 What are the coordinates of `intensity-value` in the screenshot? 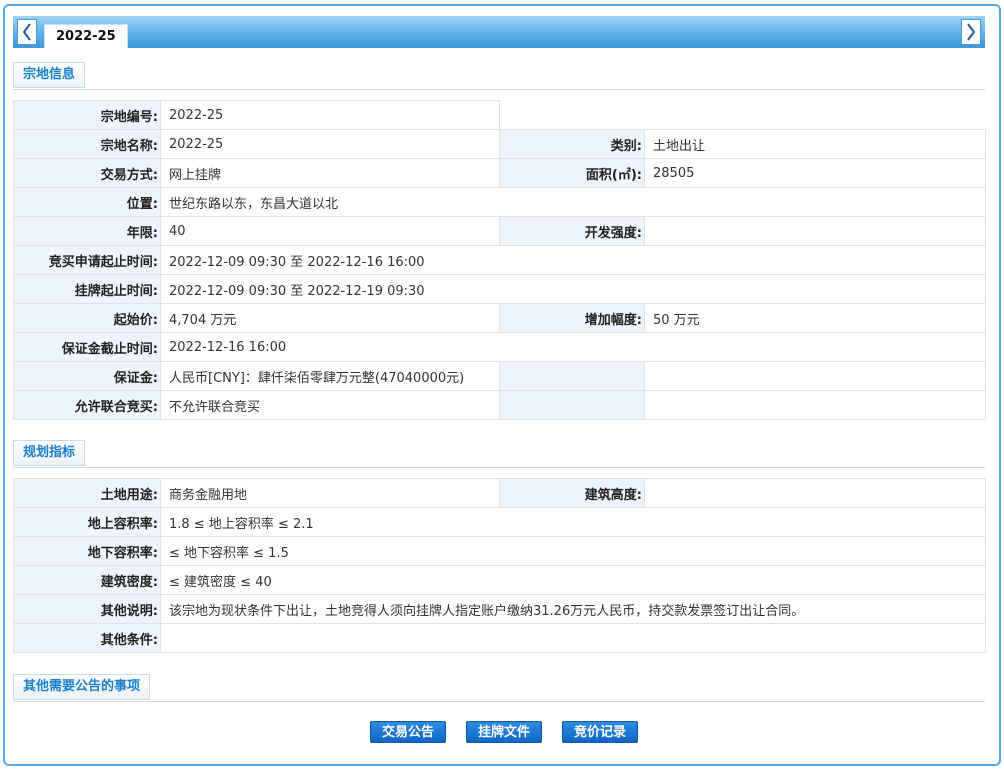 It's located at (815, 231).